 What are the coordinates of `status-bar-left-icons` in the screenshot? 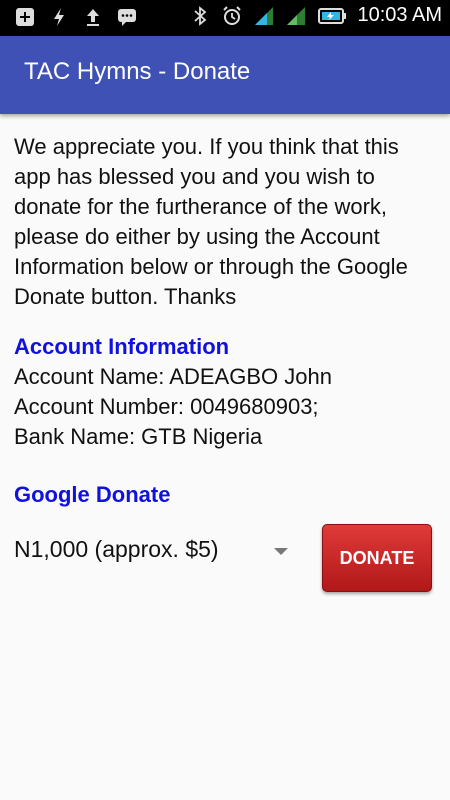 It's located at (76, 17).